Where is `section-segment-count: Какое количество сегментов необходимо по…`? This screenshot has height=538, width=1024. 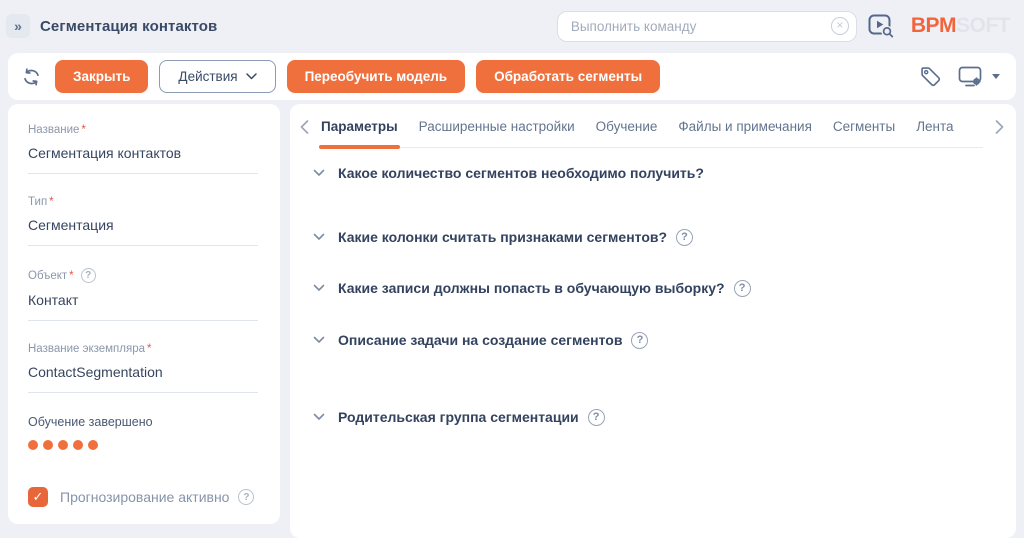 section-segment-count: Какое количество сегментов необходимо по… is located at coordinates (660, 173).